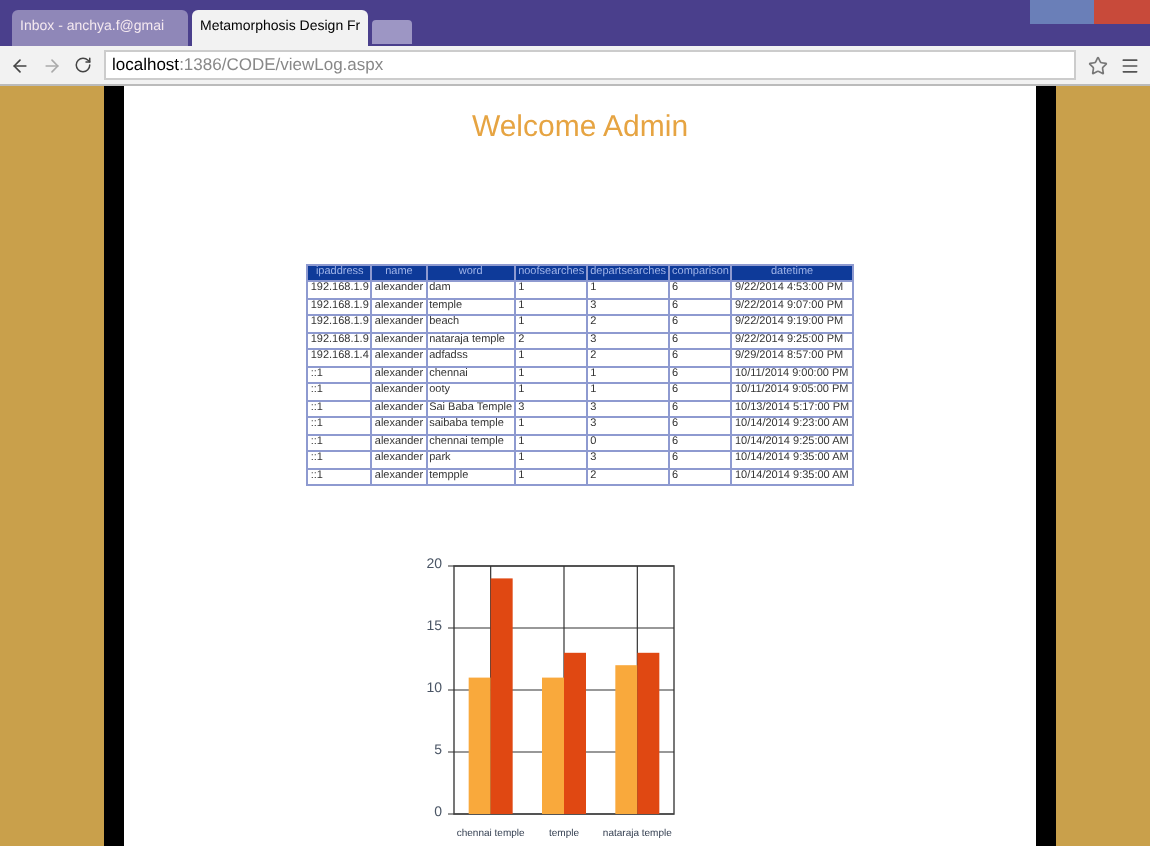 This screenshot has height=846, width=1150. I want to click on new-tab-button, so click(392, 32).